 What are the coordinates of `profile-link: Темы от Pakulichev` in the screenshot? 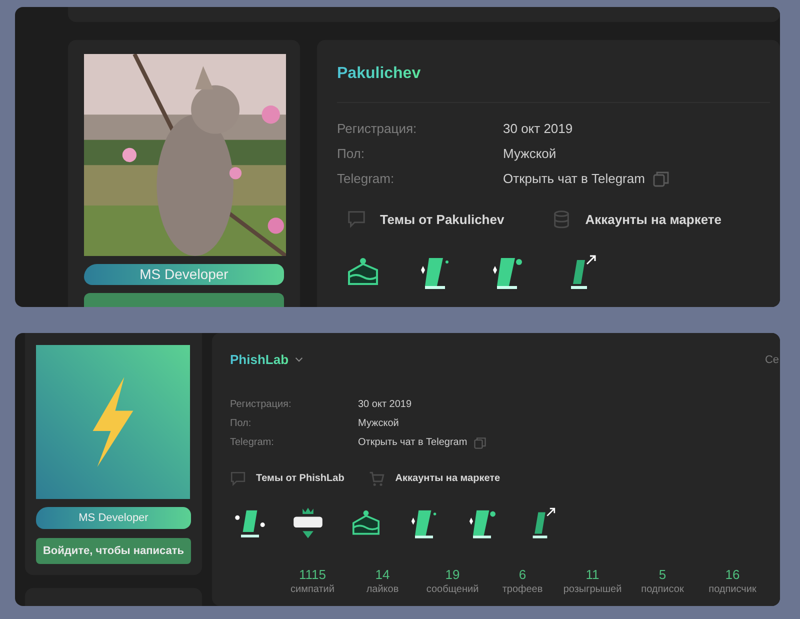 It's located at (442, 220).